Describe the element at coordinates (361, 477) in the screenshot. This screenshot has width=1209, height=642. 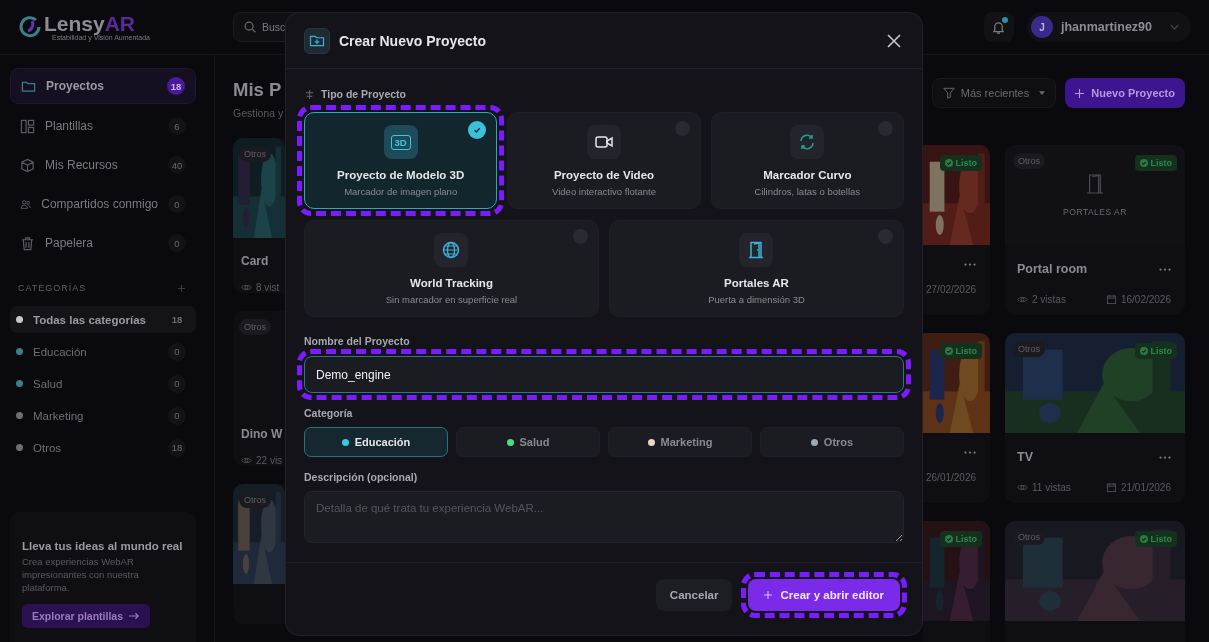
I see `field-label: Descripción (opcional)` at that location.